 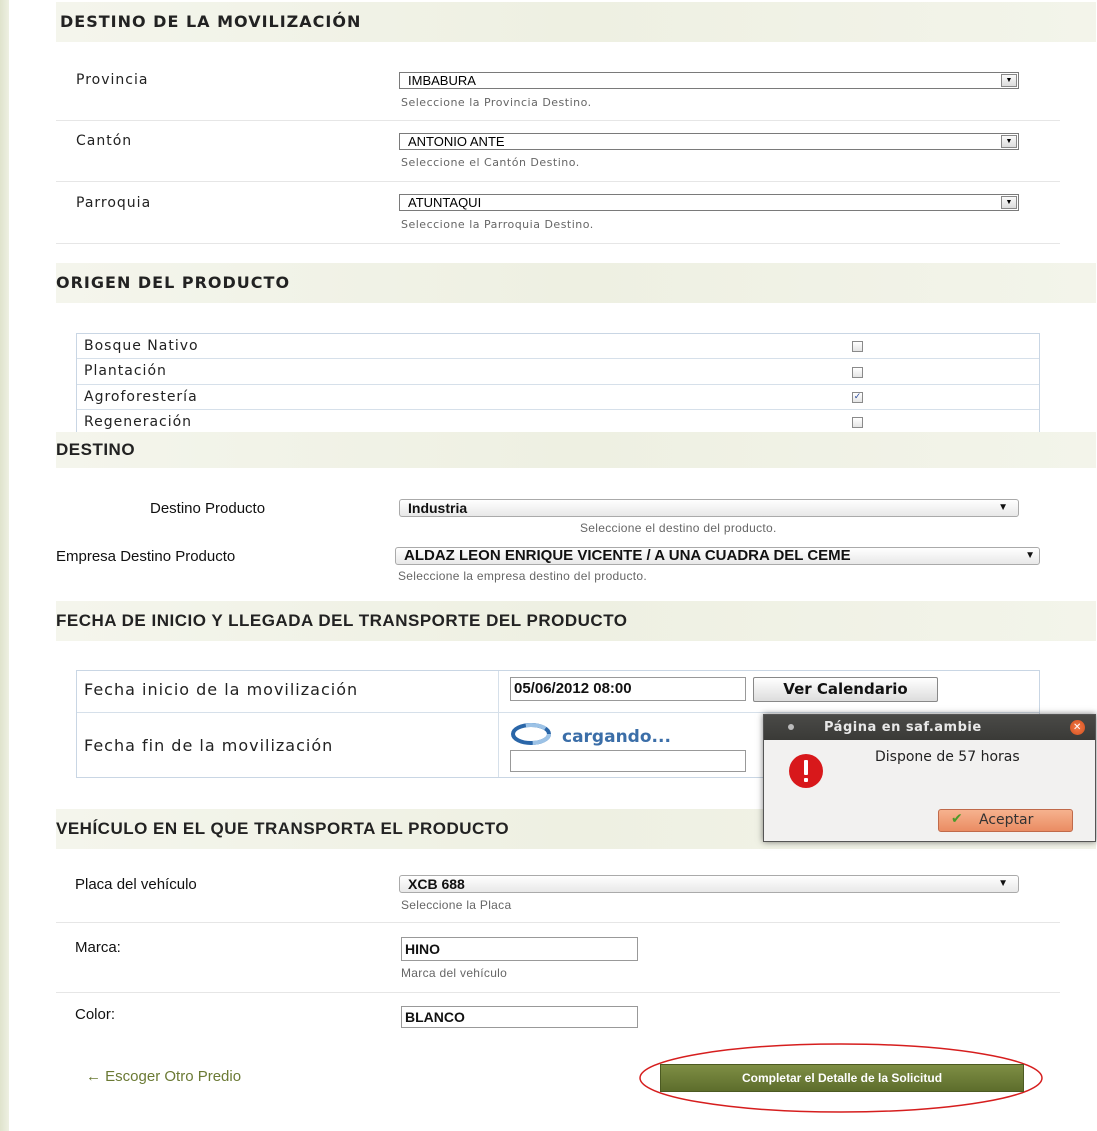 I want to click on table-row: Plantación, so click(x=558, y=372).